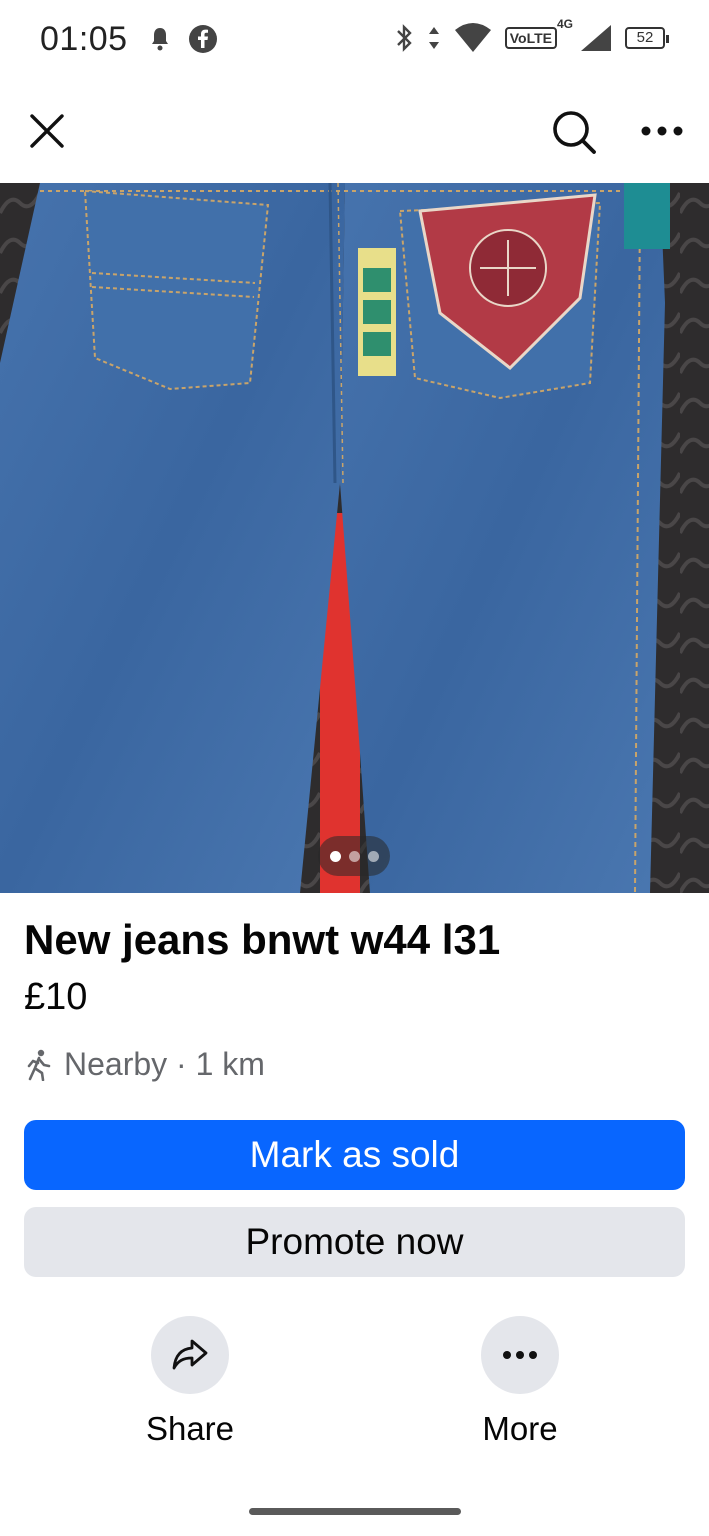  What do you see at coordinates (164, 1064) in the screenshot?
I see `location-text: Nearby · 1 km` at bounding box center [164, 1064].